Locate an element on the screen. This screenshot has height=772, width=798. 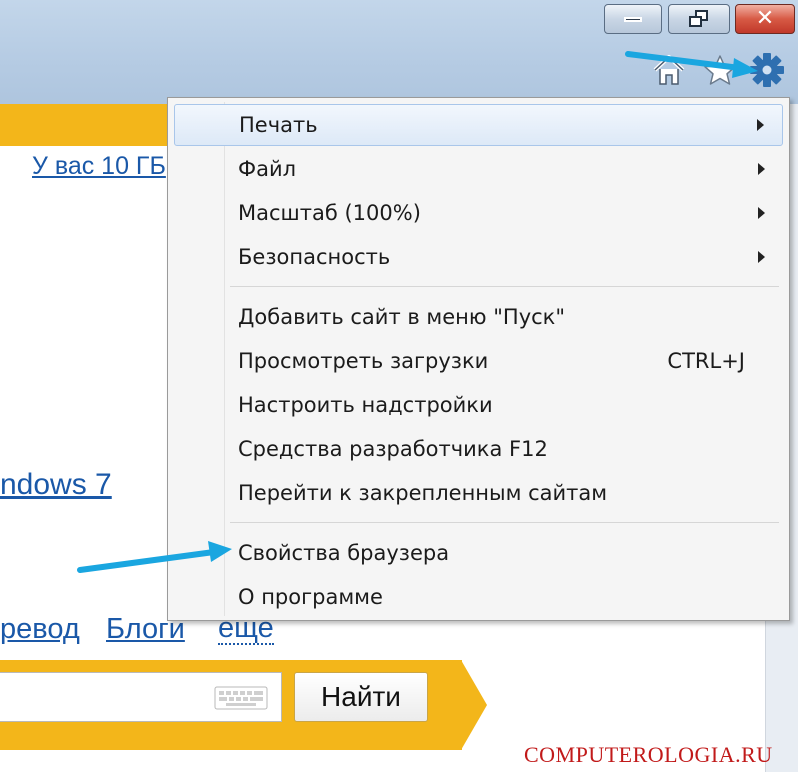
storage-link: У вас 10 ГБ is located at coordinates (99, 166).